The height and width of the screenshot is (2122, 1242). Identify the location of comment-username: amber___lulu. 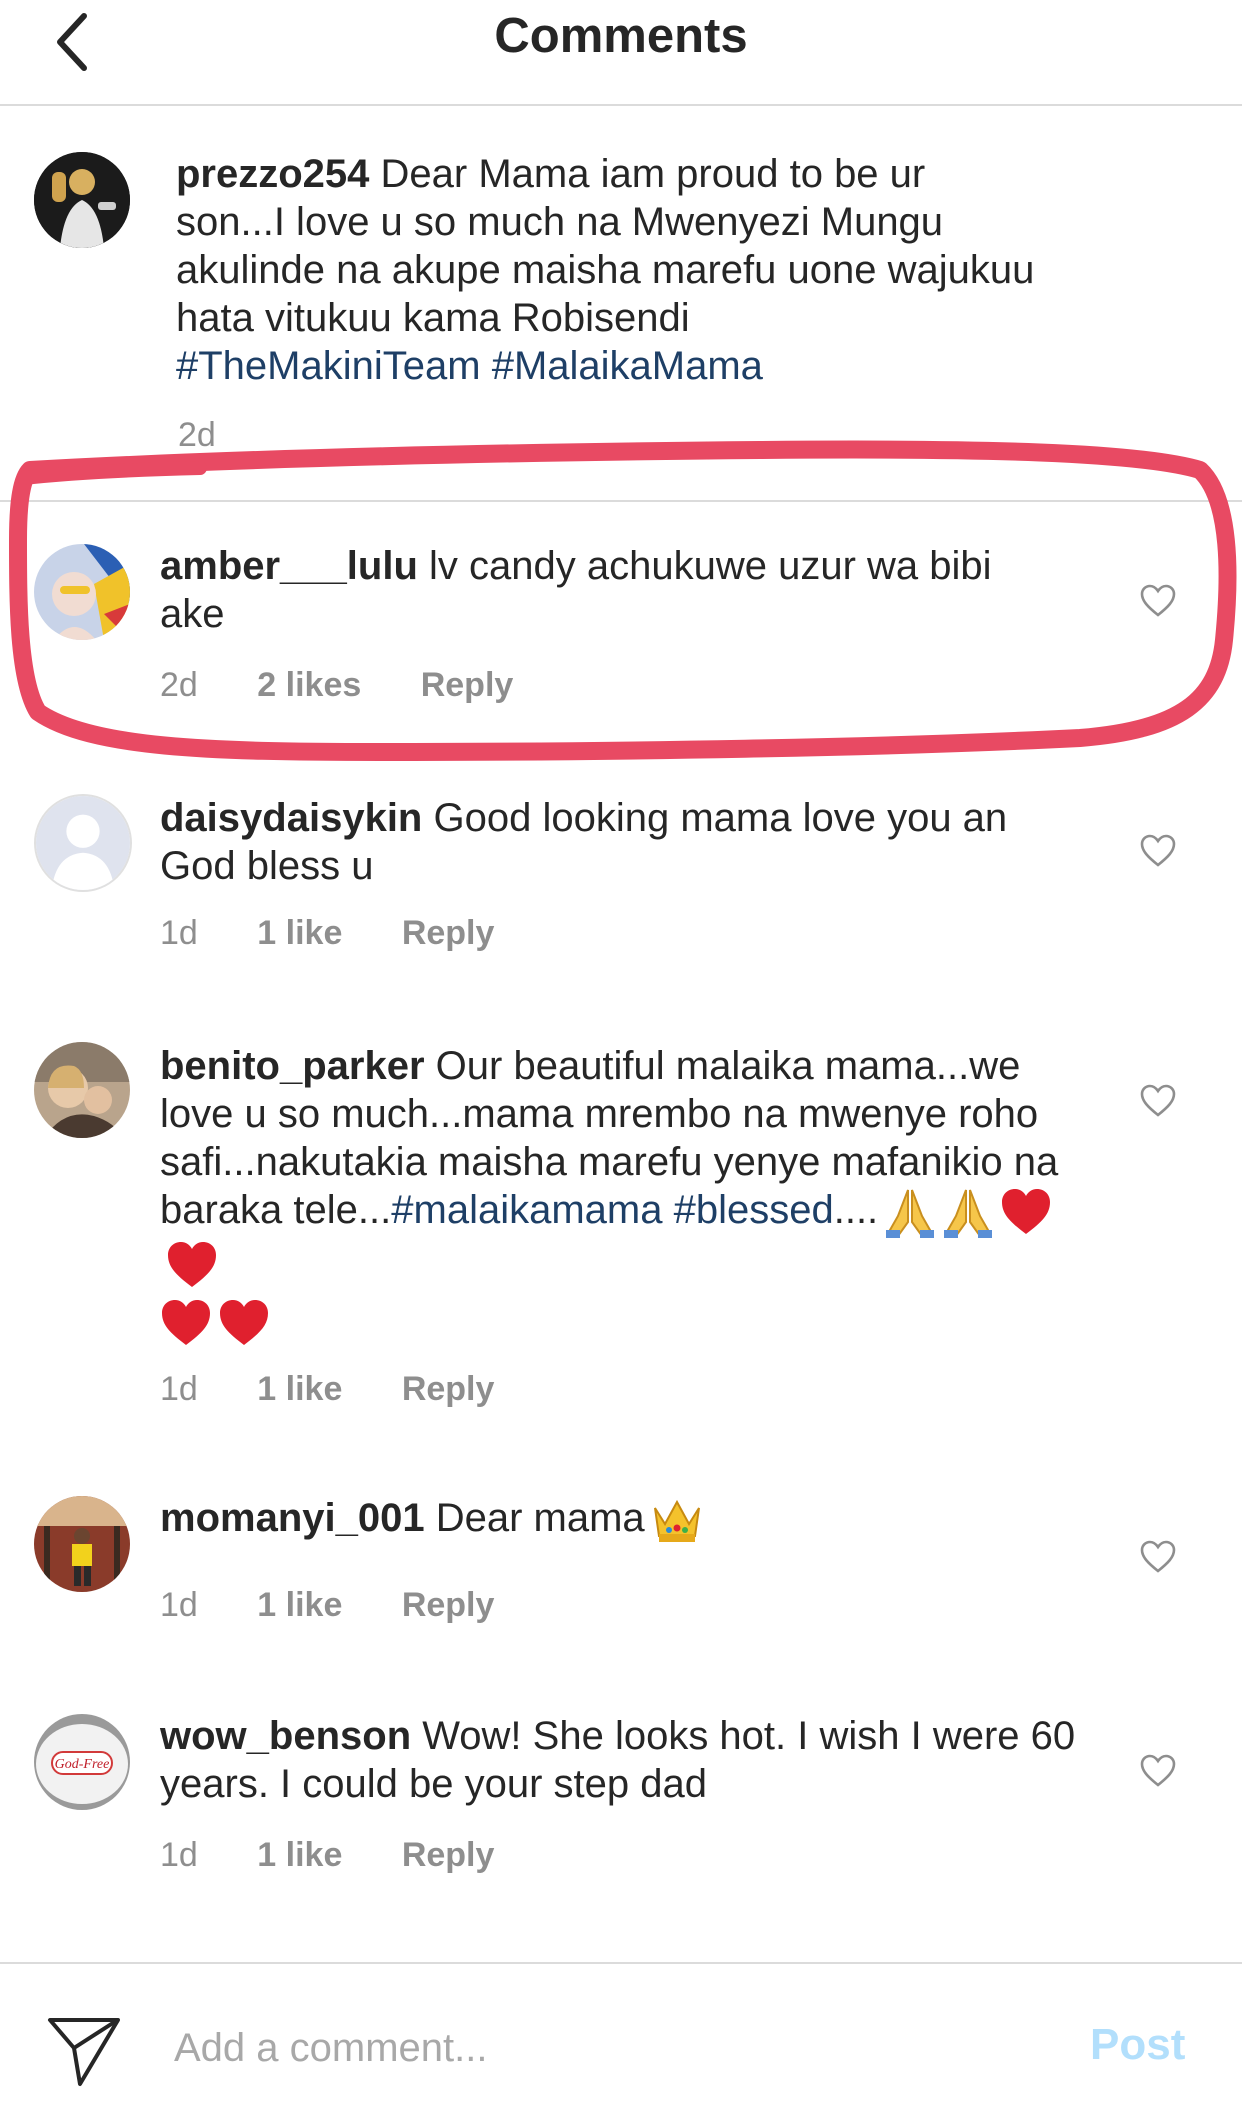
(289, 566).